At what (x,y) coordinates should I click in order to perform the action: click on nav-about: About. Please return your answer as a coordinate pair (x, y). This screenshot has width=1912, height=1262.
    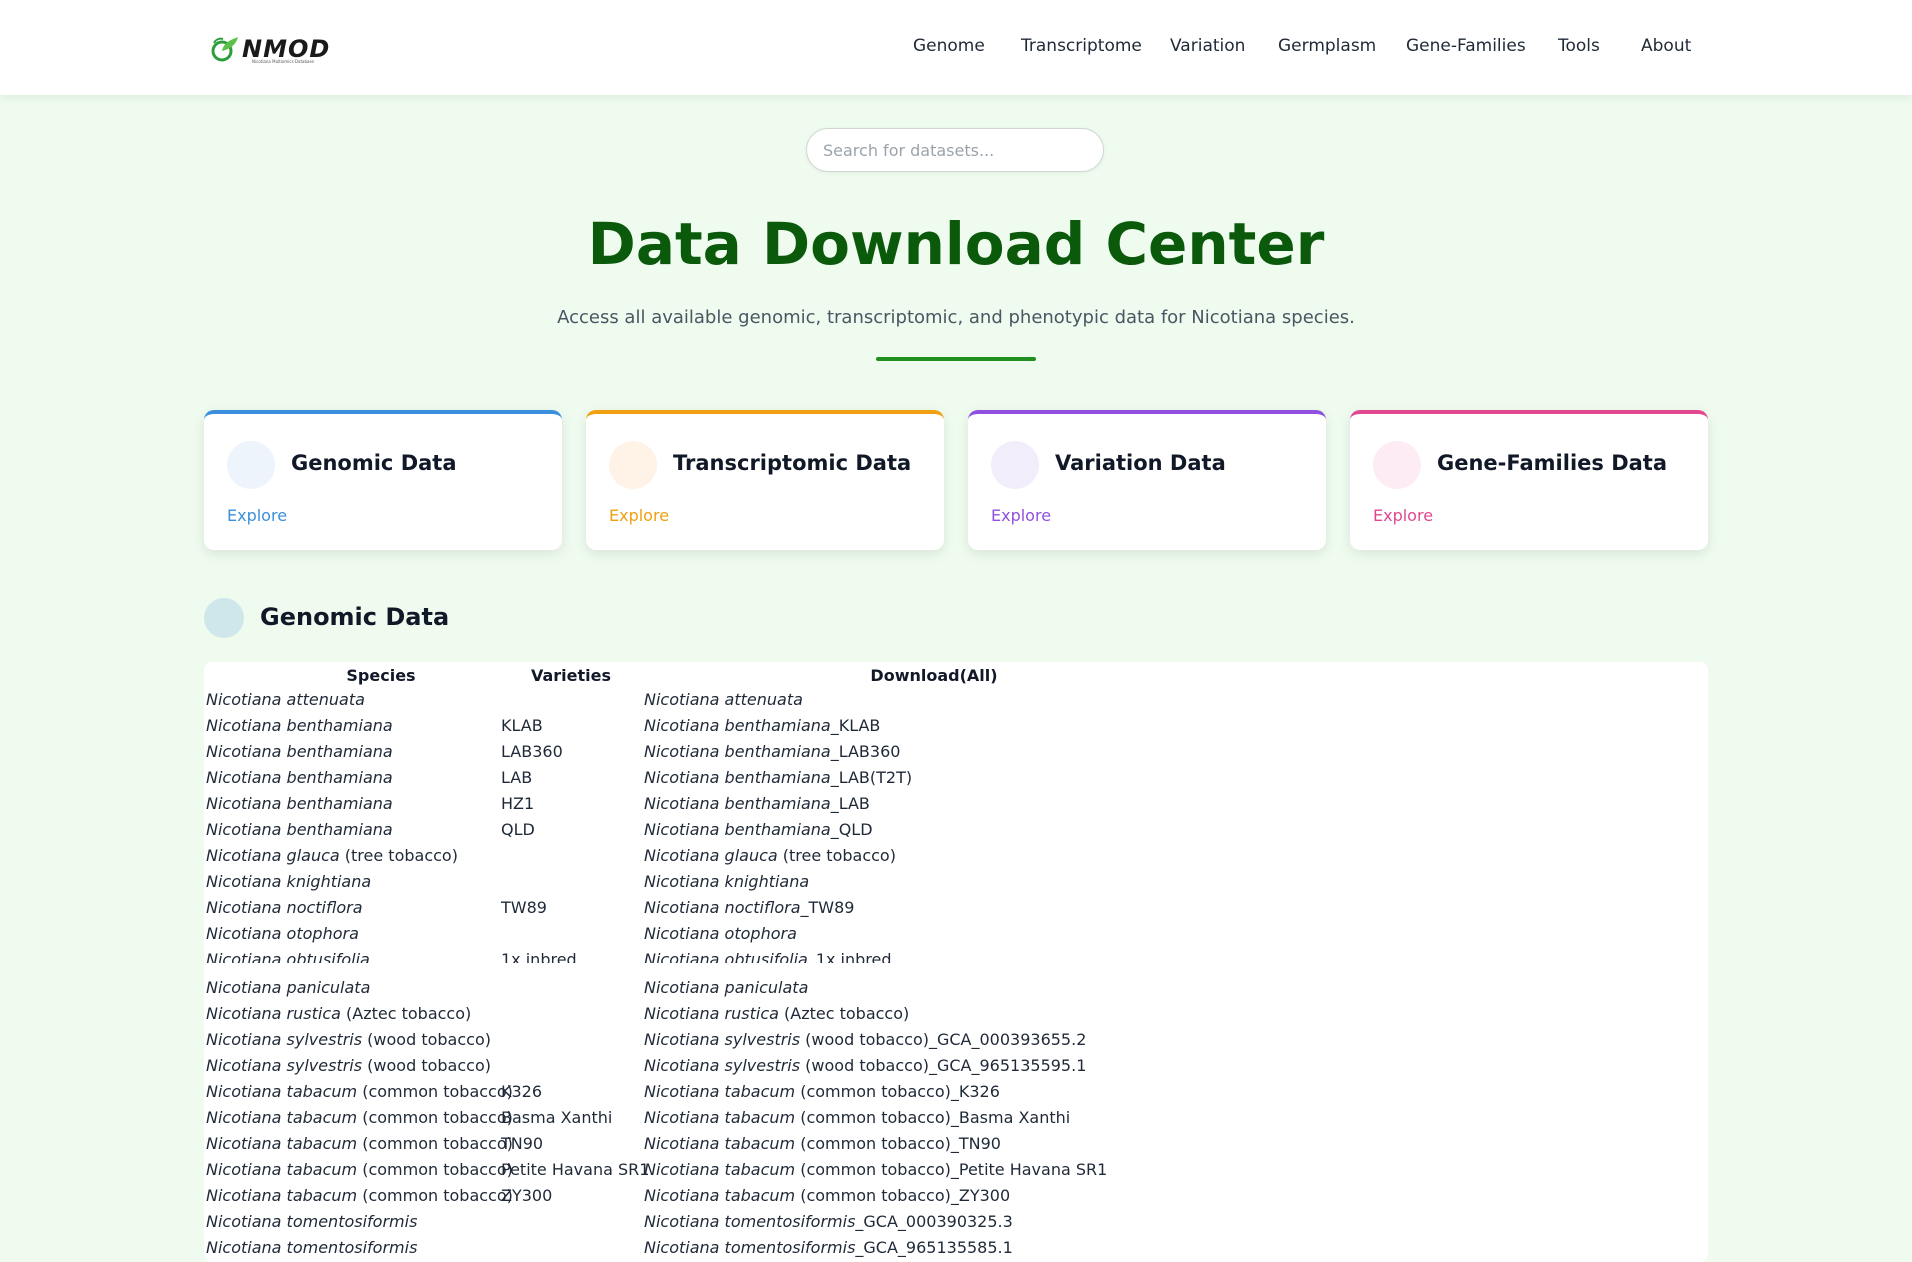
    Looking at the image, I should click on (1666, 46).